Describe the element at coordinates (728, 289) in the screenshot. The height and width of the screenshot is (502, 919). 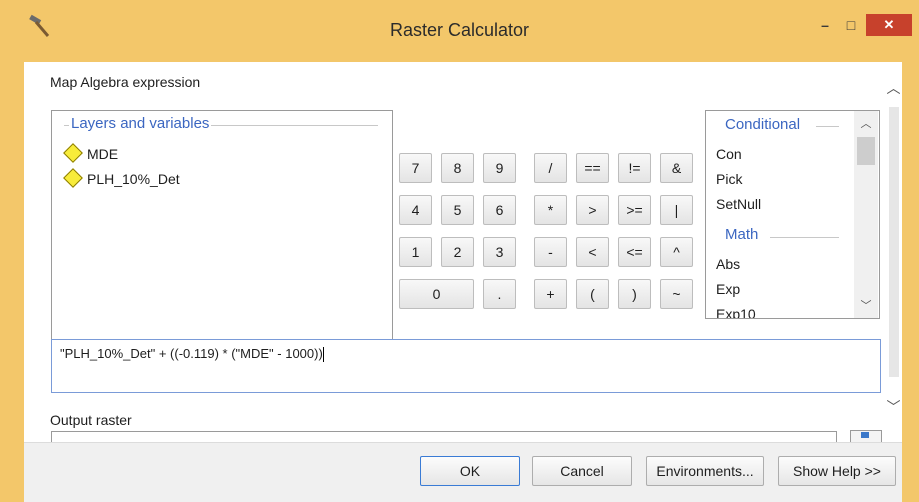
I see `function-item-exp: Exp` at that location.